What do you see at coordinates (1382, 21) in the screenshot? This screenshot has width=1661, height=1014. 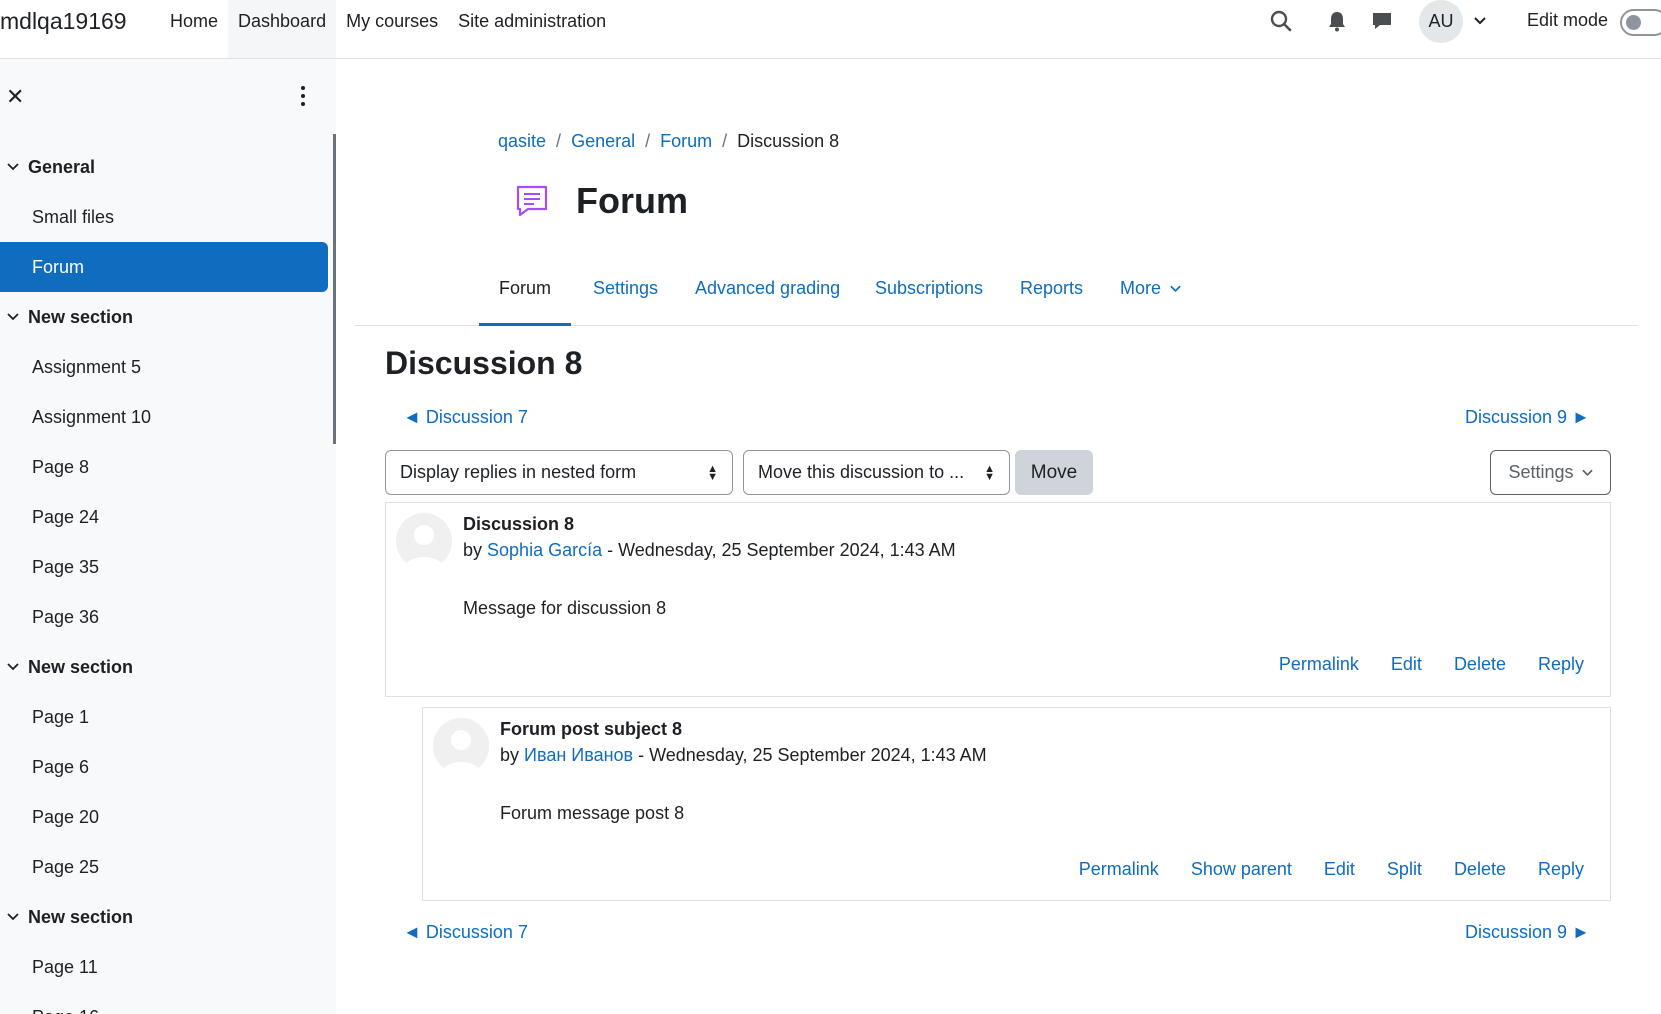 I see `messages-icon` at bounding box center [1382, 21].